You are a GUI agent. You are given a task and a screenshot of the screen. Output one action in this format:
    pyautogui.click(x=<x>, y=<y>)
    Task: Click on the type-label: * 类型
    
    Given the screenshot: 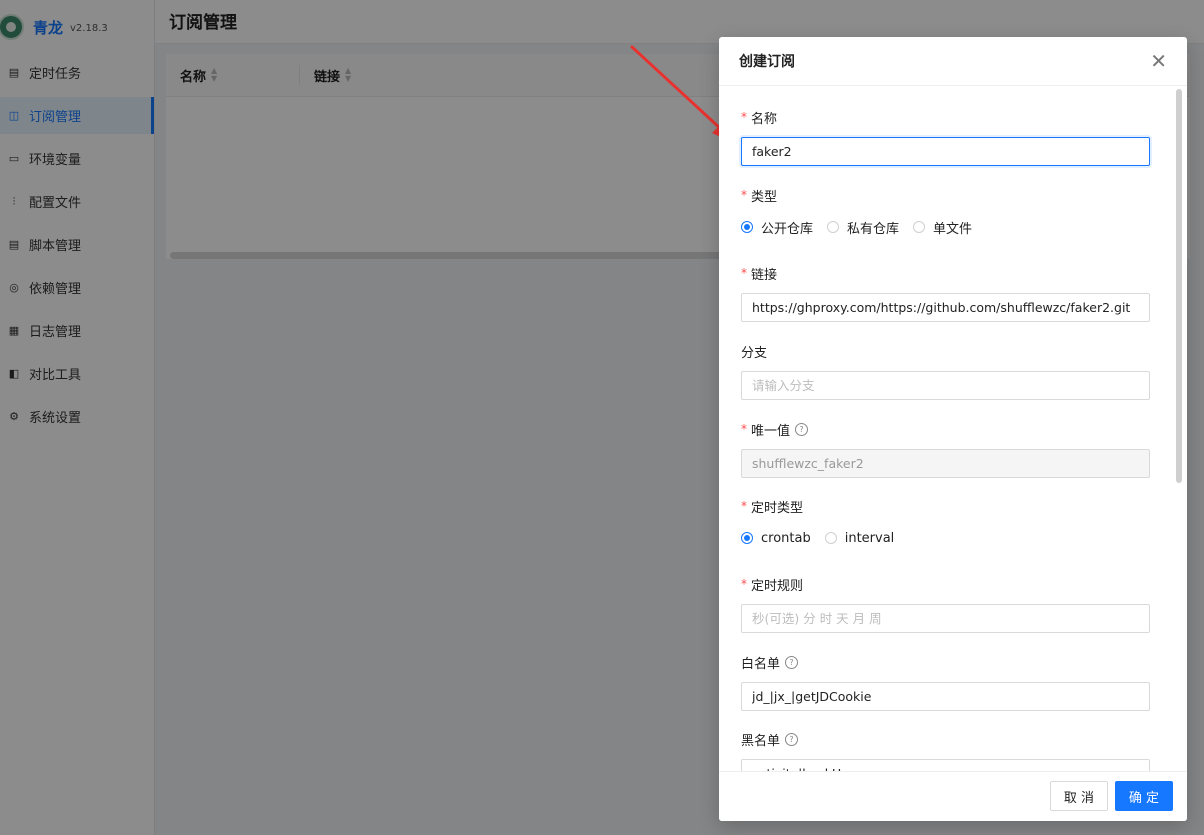 What is the action you would take?
    pyautogui.click(x=945, y=195)
    